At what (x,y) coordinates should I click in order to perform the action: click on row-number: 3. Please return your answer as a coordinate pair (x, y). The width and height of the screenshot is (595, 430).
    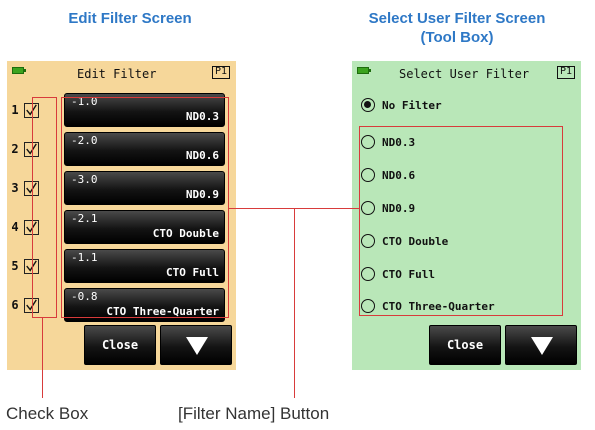
    Looking at the image, I should click on (15, 188).